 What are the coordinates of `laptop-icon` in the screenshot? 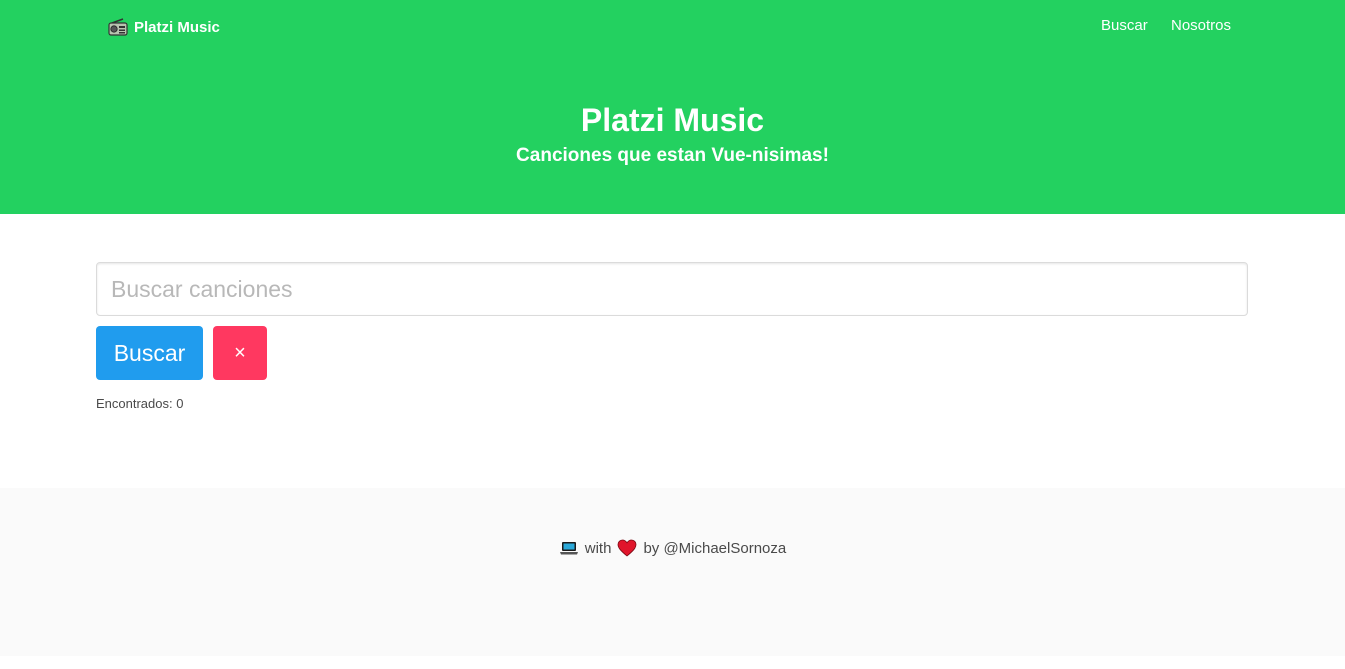 It's located at (569, 548).